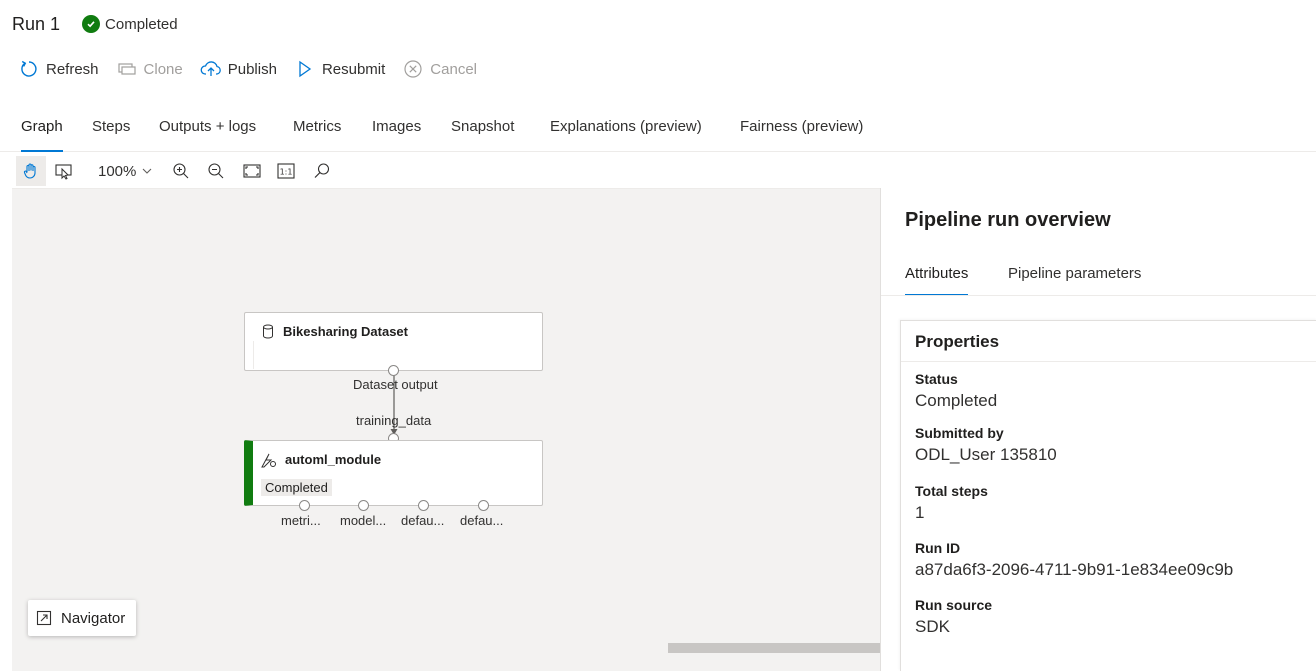  Describe the element at coordinates (413, 69) in the screenshot. I see `cancel-circle-icon` at that location.